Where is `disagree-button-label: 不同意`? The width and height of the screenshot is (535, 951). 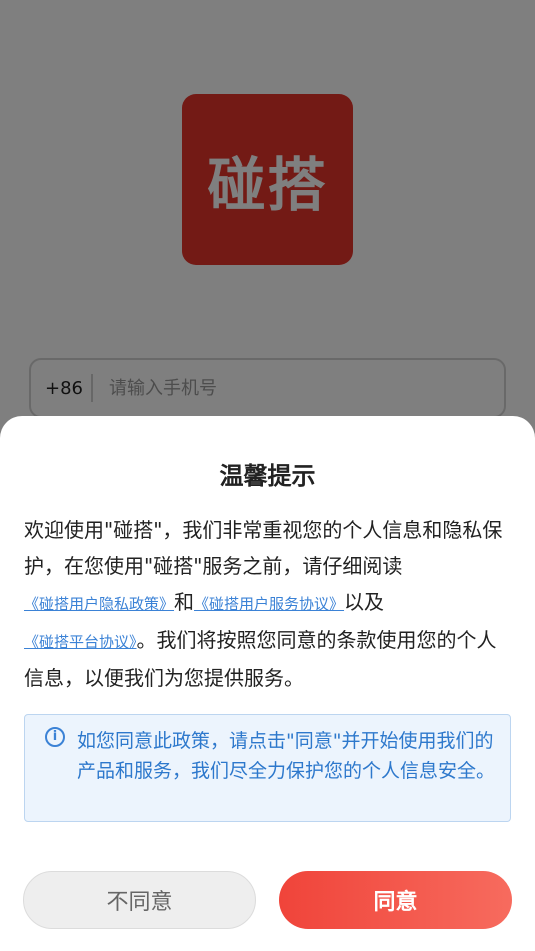
disagree-button-label: 不同意 is located at coordinates (139, 902).